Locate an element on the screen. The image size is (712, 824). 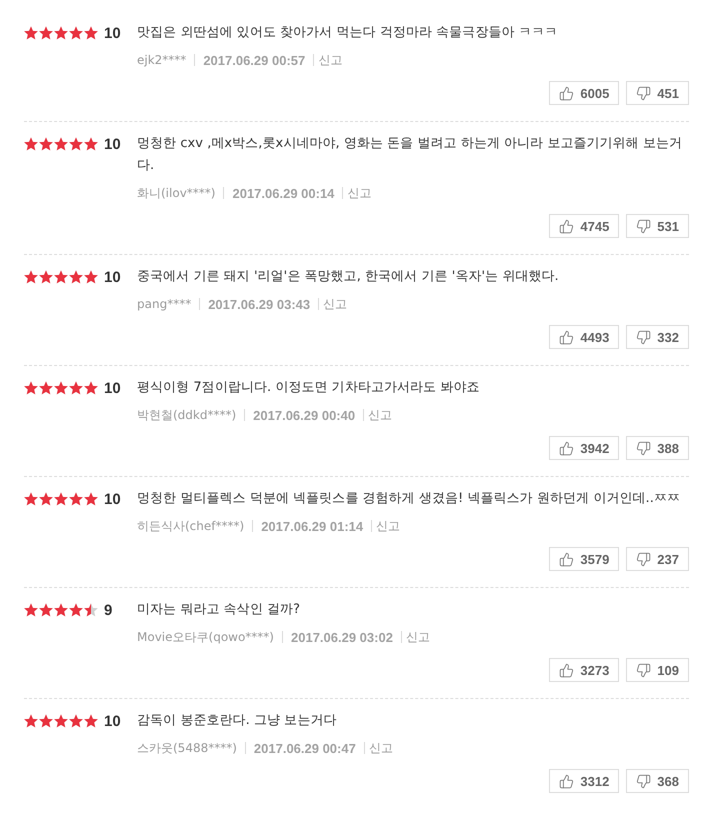
author-name: 화니(ilov****) is located at coordinates (176, 193).